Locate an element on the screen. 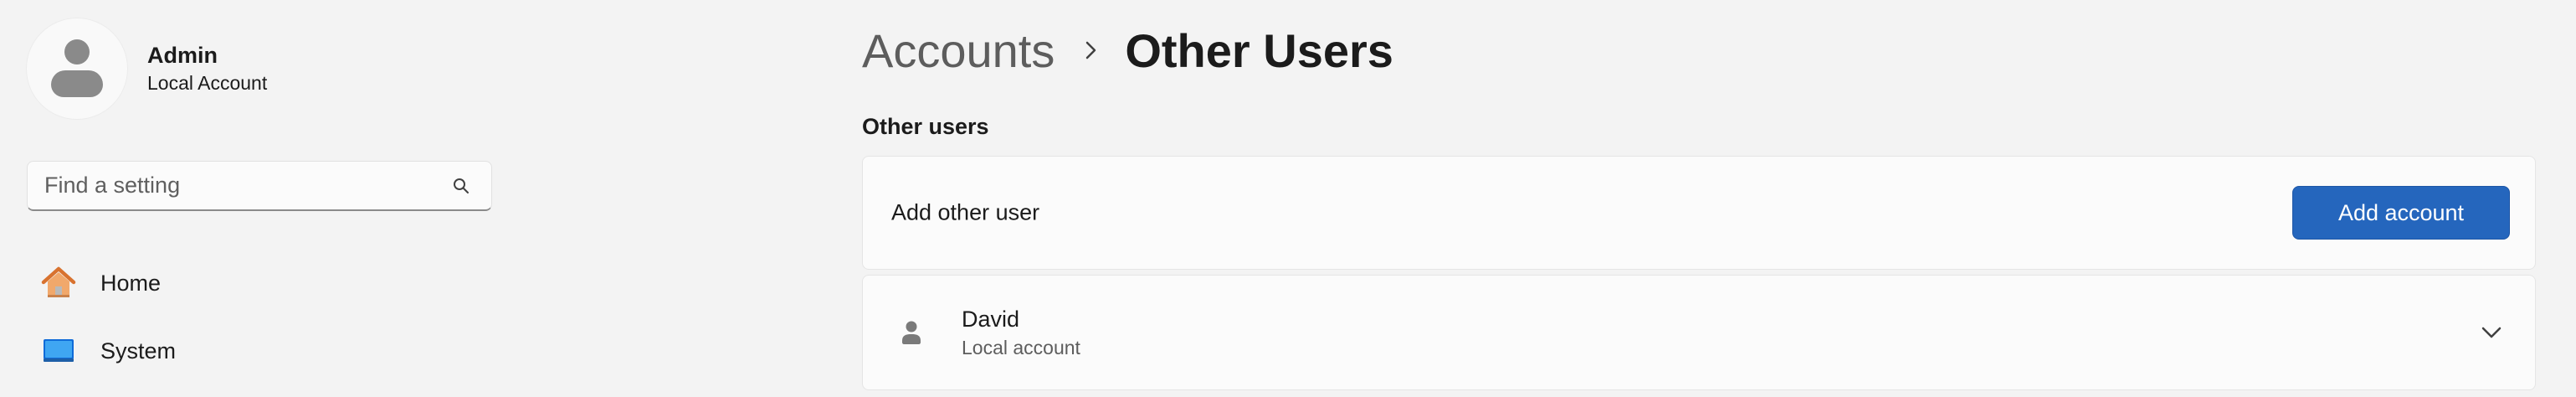 The width and height of the screenshot is (2576, 397). add-other-user-label: Add other user is located at coordinates (965, 212).